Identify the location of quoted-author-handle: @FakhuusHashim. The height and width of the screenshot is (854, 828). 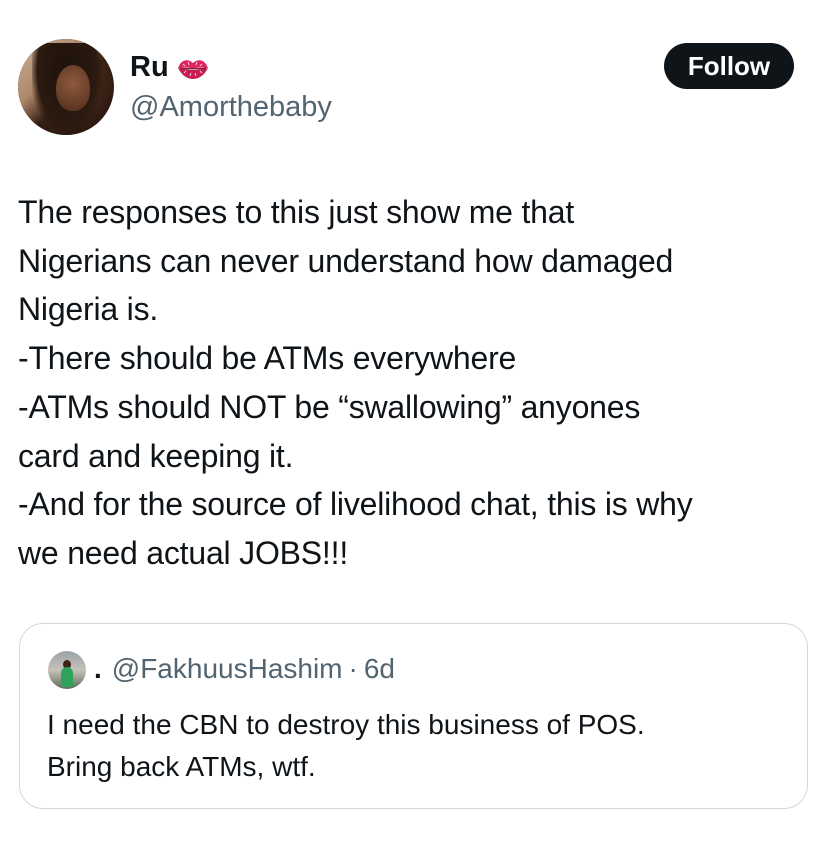
(227, 669).